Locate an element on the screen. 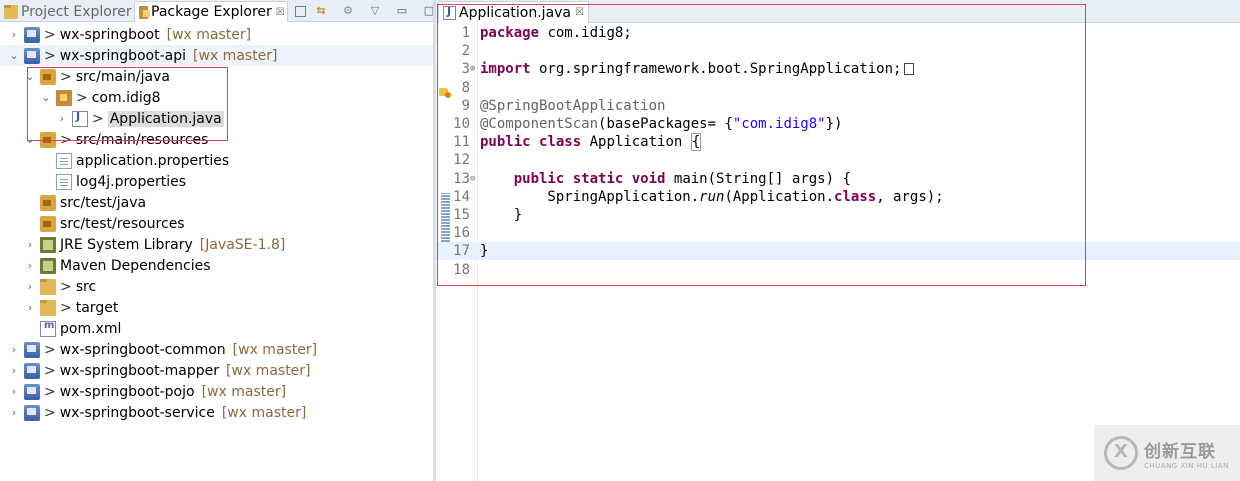 The image size is (1240, 481). tree-item: › > wx-springboot-common [wx master] is located at coordinates (216, 349).